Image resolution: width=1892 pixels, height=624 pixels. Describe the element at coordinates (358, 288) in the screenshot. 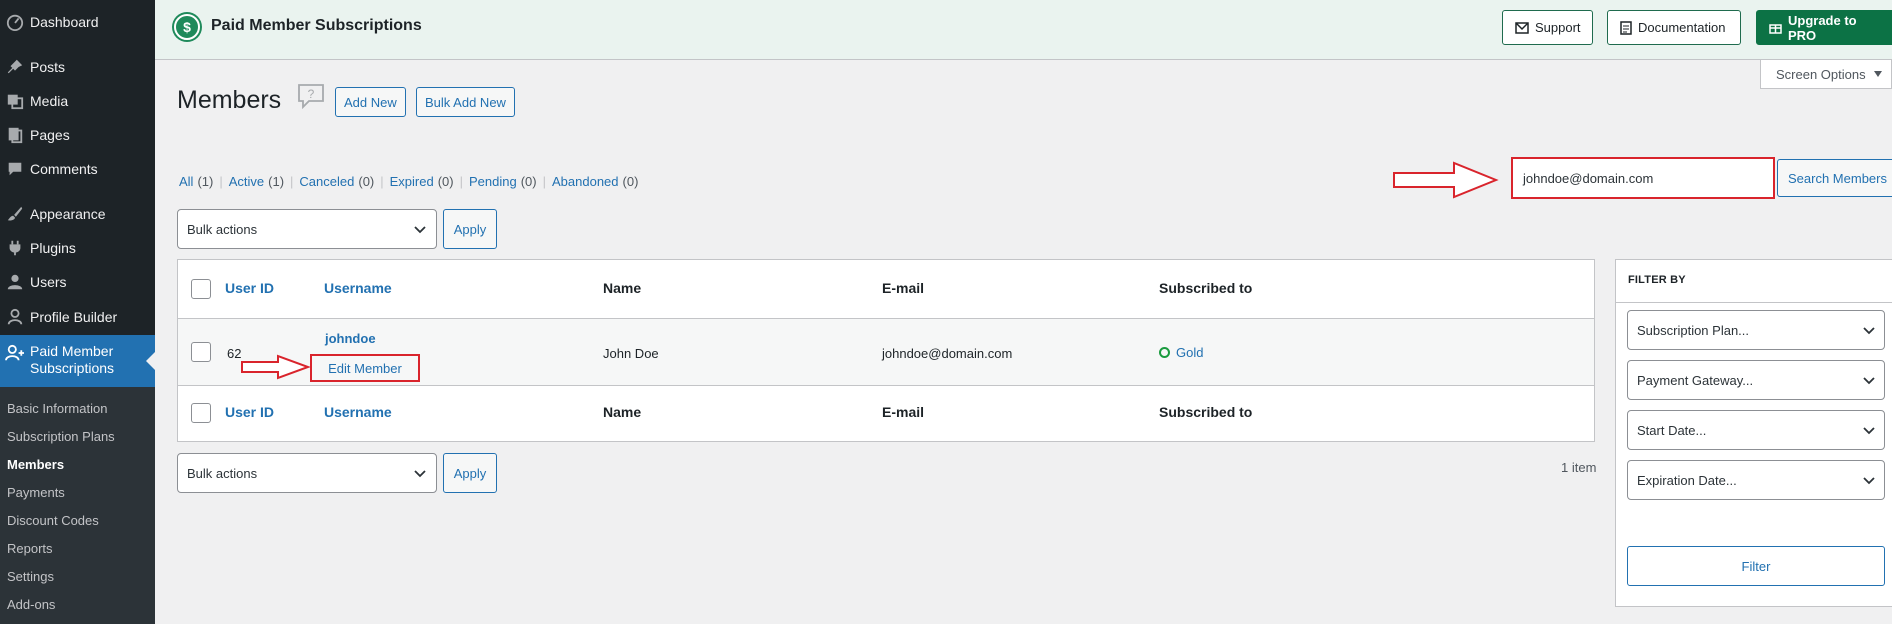

I see `column-username: Username` at that location.